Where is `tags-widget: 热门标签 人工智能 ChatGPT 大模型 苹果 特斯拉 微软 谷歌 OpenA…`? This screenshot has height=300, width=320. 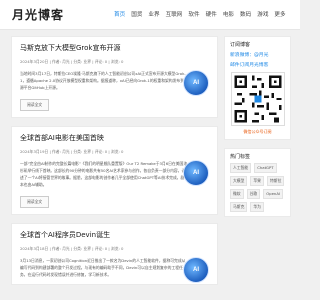
tags-widget: 热门标签 人工智能 ChatGPT 大模型 苹果 特斯拉 微软 谷歌 OpenA… is located at coordinates (257, 182).